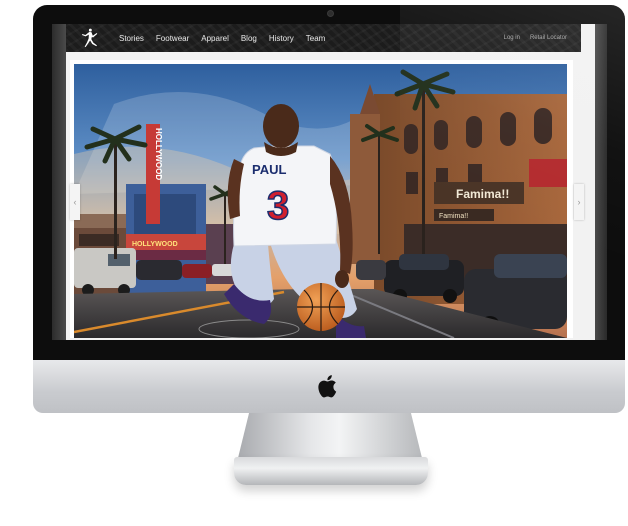 The image size is (628, 526). What do you see at coordinates (601, 182) in the screenshot?
I see `page-background-right` at bounding box center [601, 182].